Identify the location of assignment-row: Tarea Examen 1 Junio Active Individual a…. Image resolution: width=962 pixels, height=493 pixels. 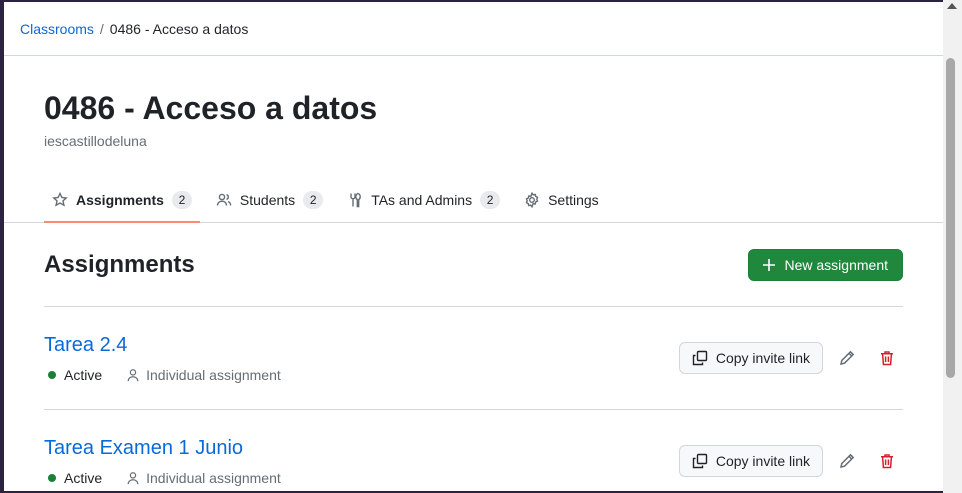
(473, 450).